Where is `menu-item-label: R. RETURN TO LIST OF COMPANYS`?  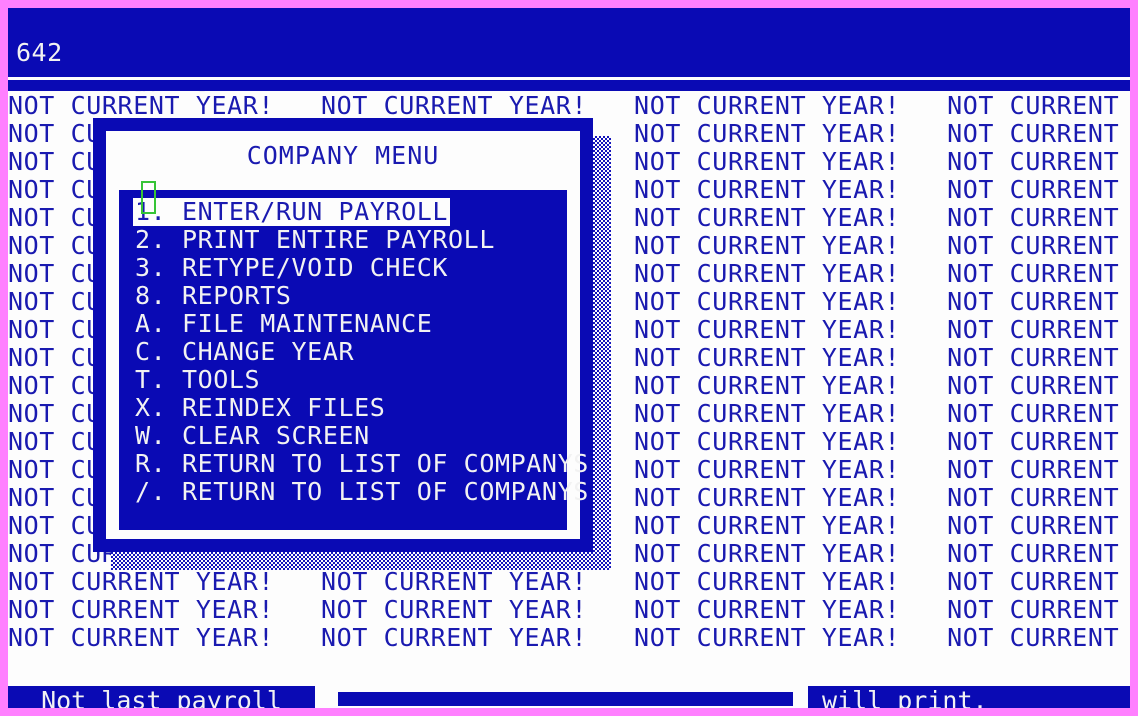
menu-item-label: R. RETURN TO LIST OF COMPANYS is located at coordinates (362, 463).